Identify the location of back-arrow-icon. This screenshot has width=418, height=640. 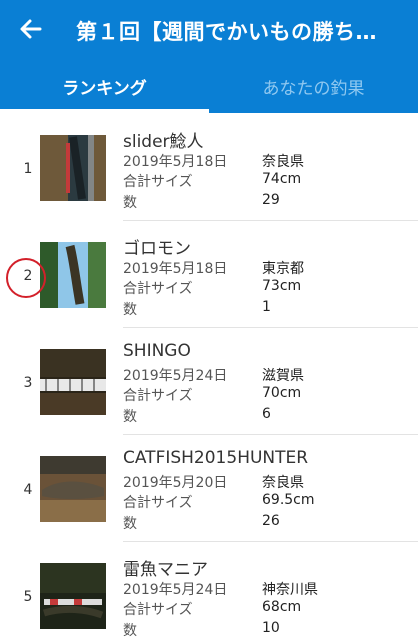
(31, 29).